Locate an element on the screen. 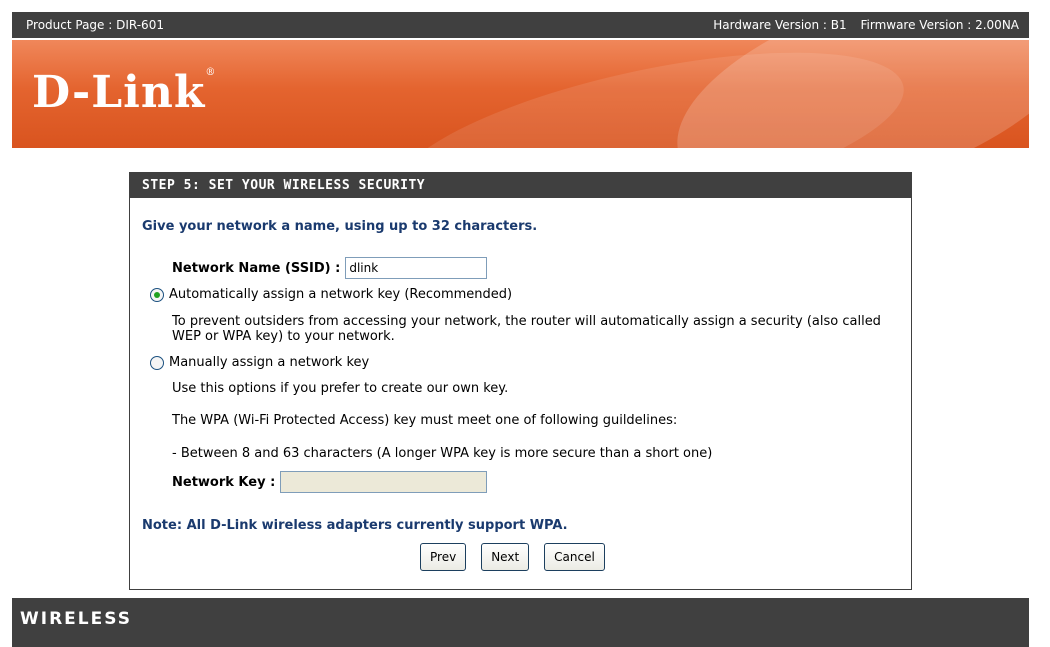 This screenshot has width=1050, height=647. cancel-button: Cancel is located at coordinates (574, 557).